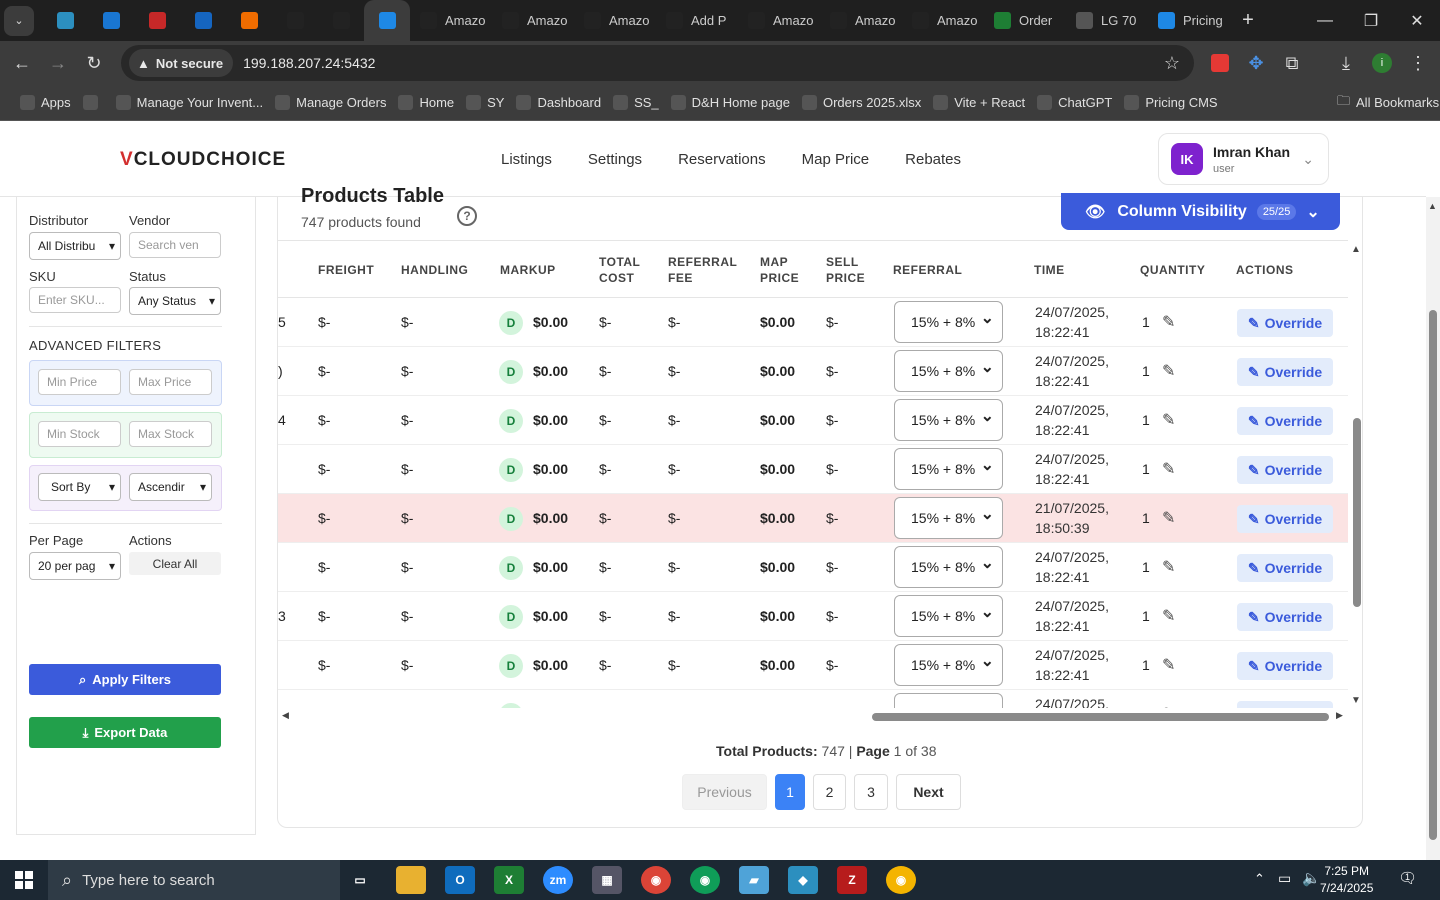  Describe the element at coordinates (722, 159) in the screenshot. I see `nav-reservations: Reservations` at that location.